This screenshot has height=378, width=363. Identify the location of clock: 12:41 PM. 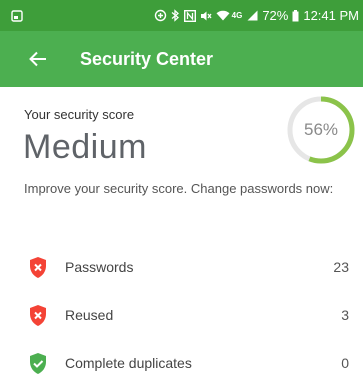
(331, 15).